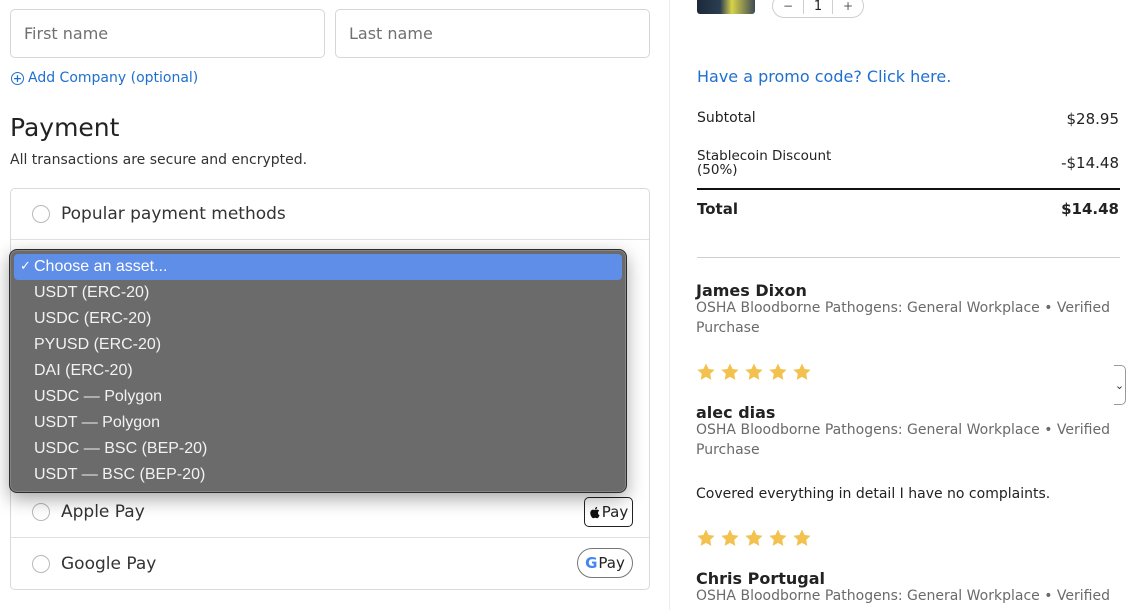 Image resolution: width=1137 pixels, height=610 pixels. What do you see at coordinates (318, 449) in the screenshot?
I see `asset-option: USDC — BSC (BEP-20)` at bounding box center [318, 449].